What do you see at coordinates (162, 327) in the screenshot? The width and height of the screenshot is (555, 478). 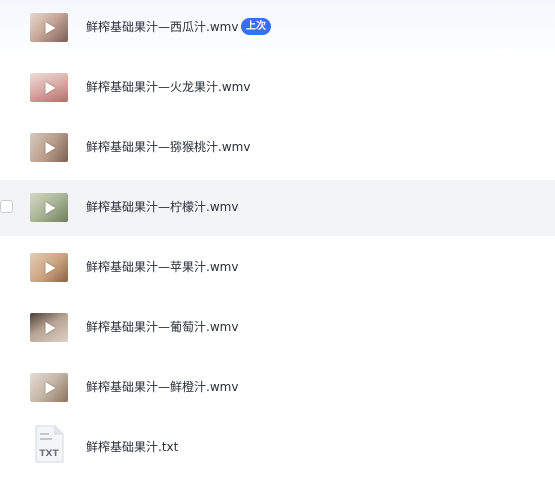 I see `file-name: 鲜榨基础果汁—葡萄汁.wmv` at bounding box center [162, 327].